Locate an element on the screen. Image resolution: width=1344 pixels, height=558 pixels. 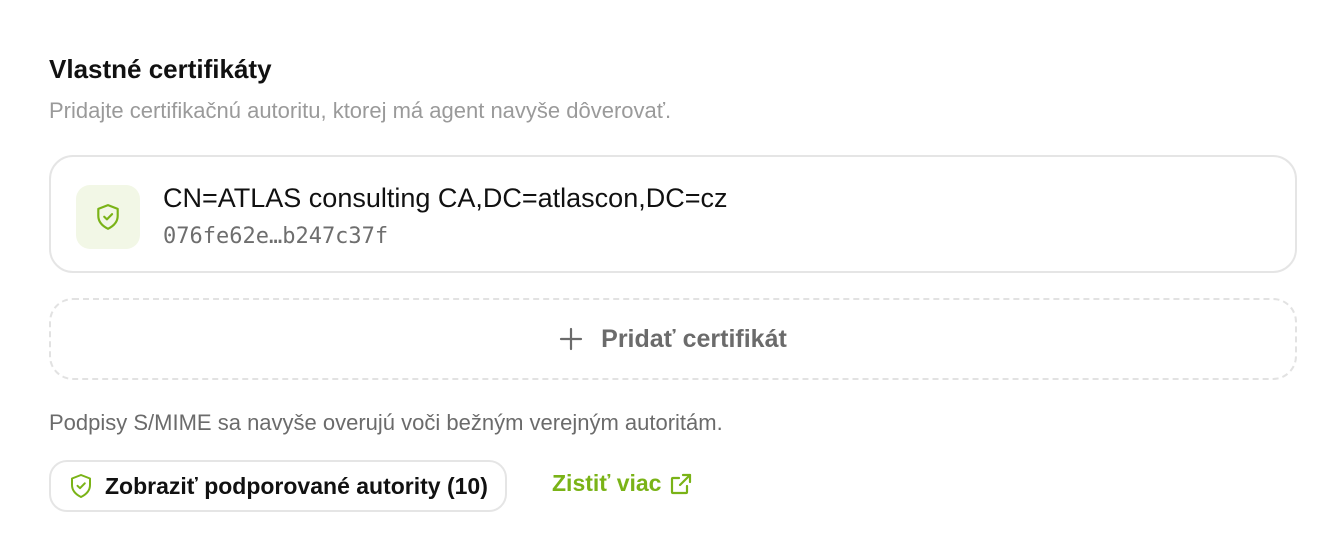
add-certificate-button: Pridať certifikát is located at coordinates (673, 339).